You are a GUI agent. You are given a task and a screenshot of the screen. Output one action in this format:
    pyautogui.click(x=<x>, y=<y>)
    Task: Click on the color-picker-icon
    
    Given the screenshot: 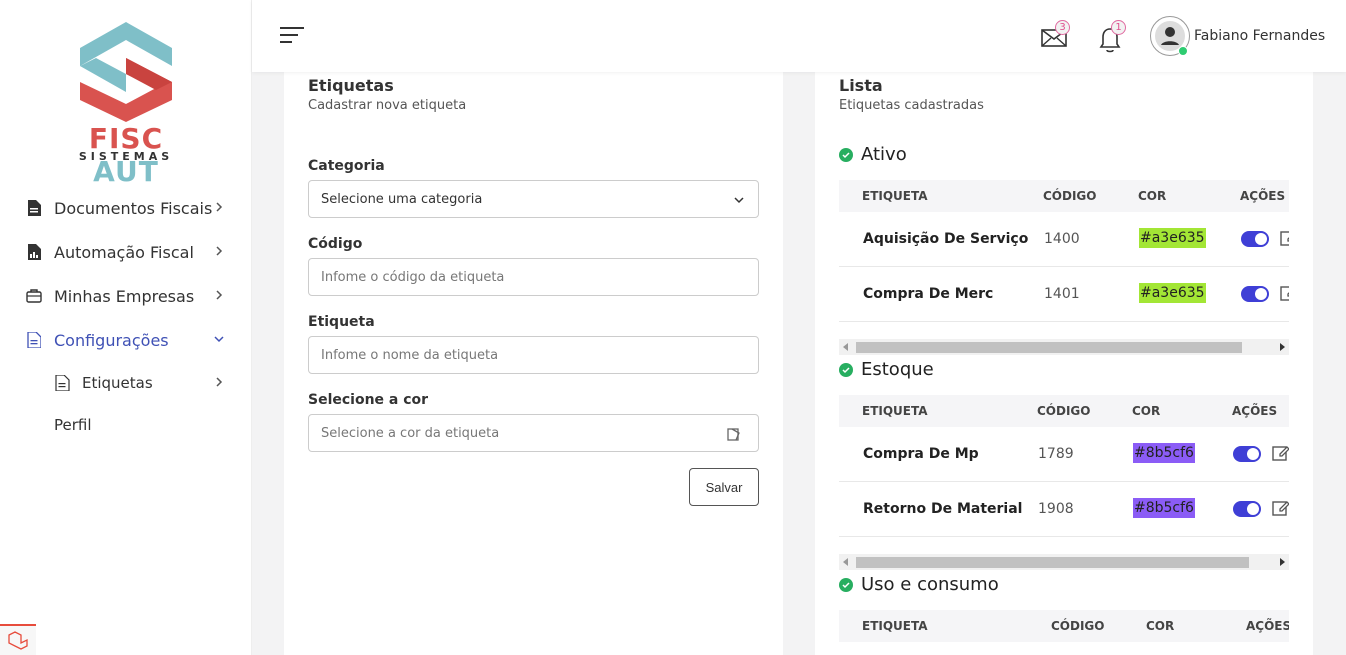 What is the action you would take?
    pyautogui.click(x=734, y=434)
    